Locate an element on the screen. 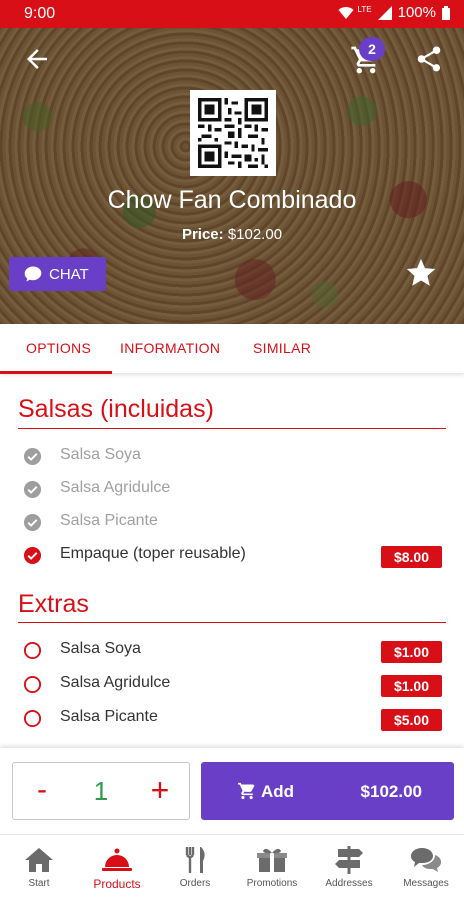  option-item: Empaque (toper reusable) $8.00 is located at coordinates (232, 555).